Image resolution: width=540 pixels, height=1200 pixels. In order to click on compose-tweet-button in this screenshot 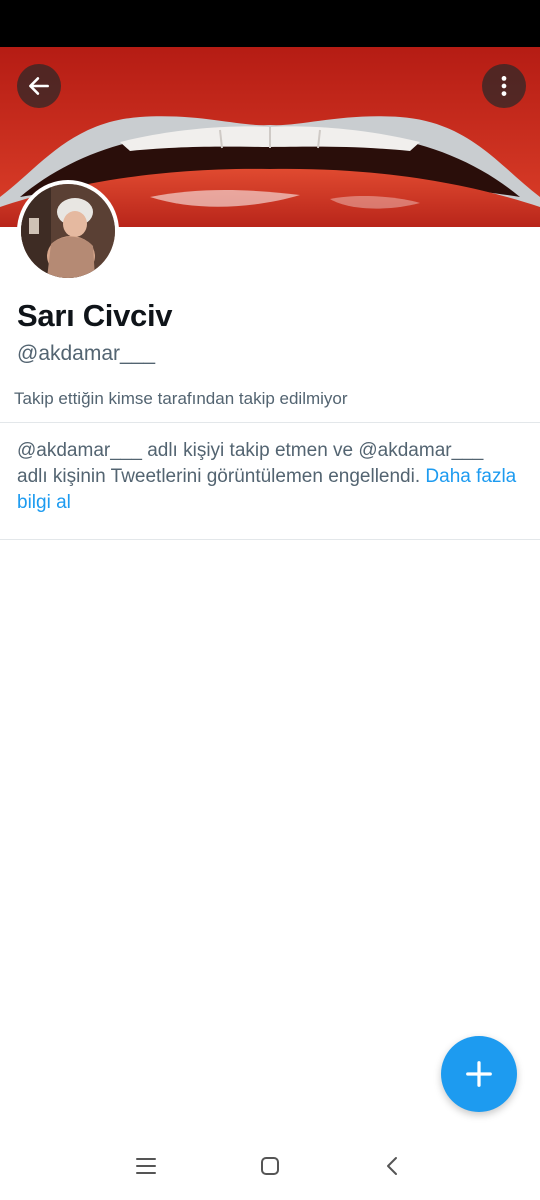, I will do `click(479, 1074)`.